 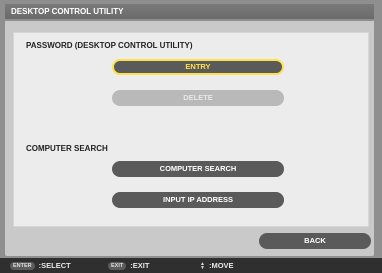 What do you see at coordinates (198, 67) in the screenshot?
I see `entry-button: ENTRY` at bounding box center [198, 67].